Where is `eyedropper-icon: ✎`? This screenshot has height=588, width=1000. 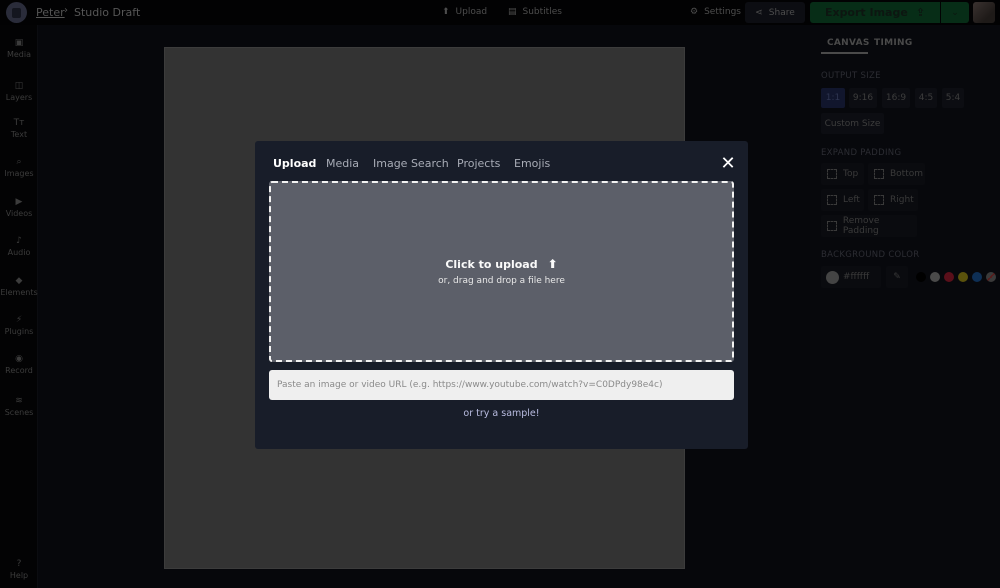 eyedropper-icon: ✎ is located at coordinates (897, 277).